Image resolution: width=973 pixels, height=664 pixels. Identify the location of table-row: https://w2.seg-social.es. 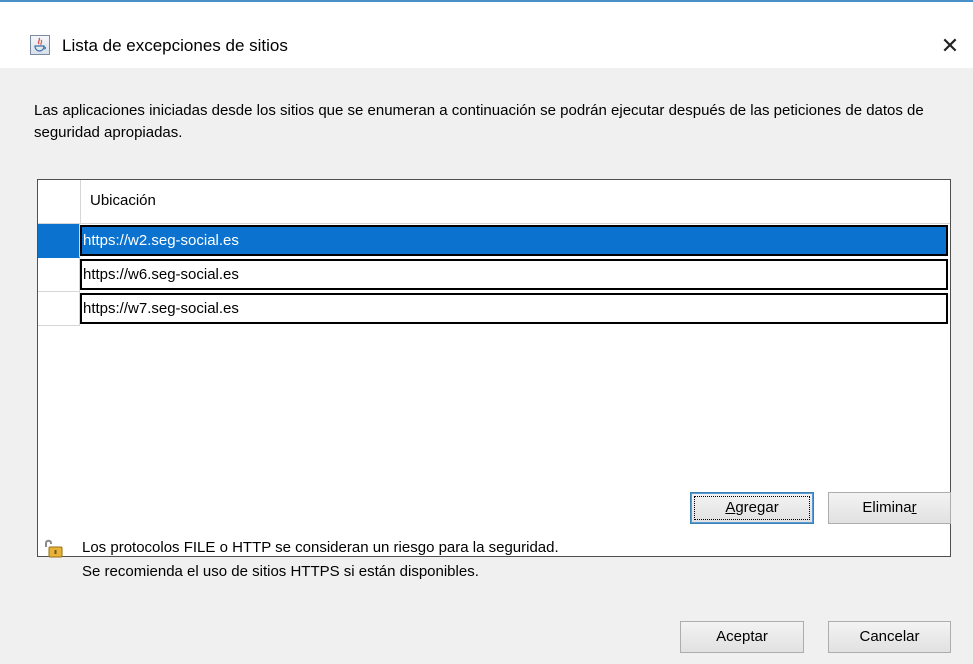
(494, 241).